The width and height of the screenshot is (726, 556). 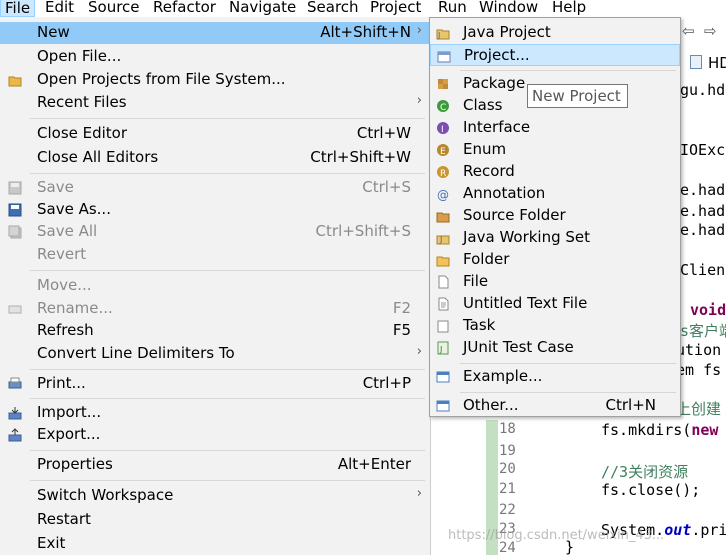 I want to click on task-icon, so click(x=443, y=326).